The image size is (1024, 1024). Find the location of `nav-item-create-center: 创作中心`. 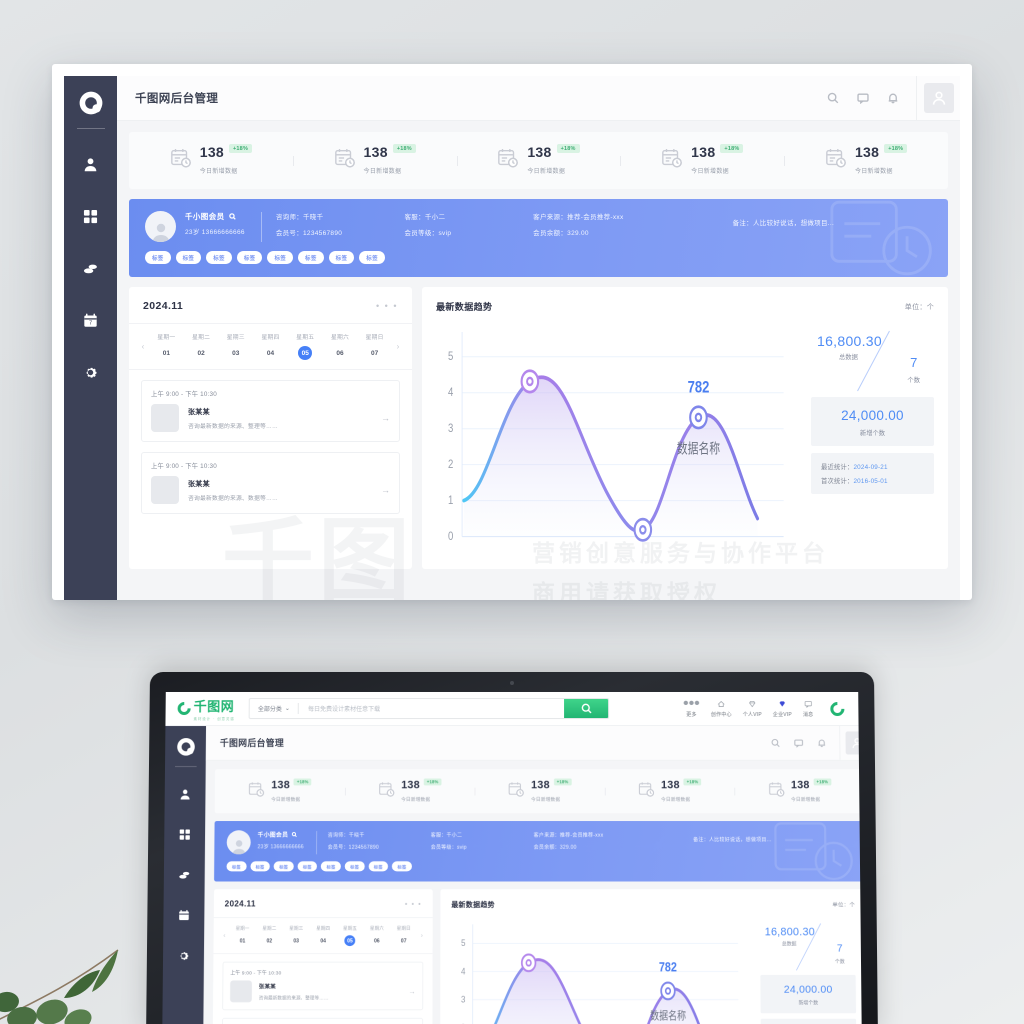

nav-item-create-center: 创作中心 is located at coordinates (721, 708).